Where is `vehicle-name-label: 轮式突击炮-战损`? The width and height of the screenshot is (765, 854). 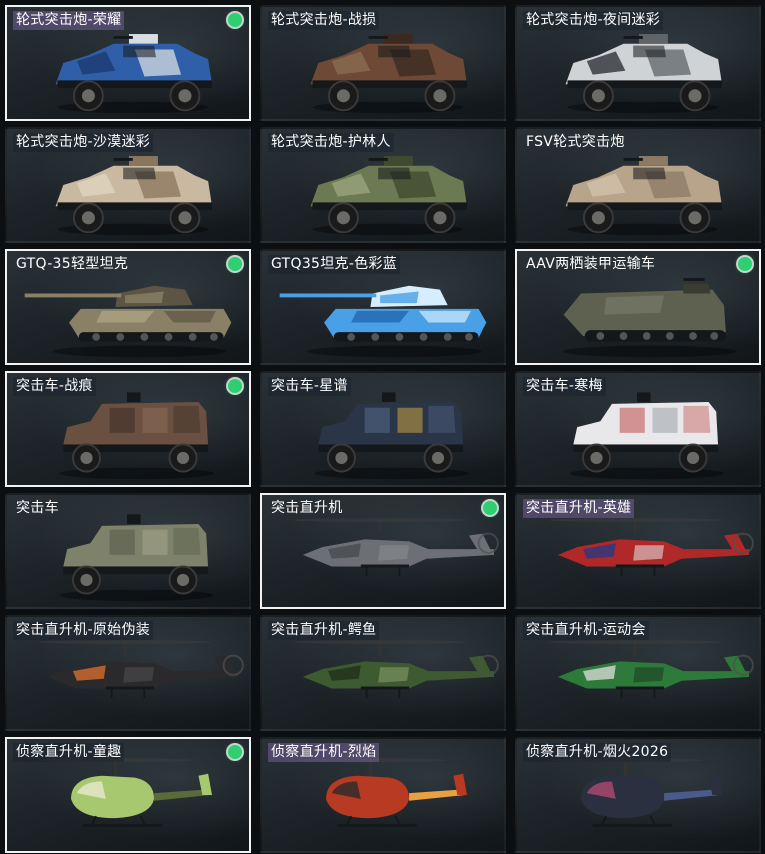
vehicle-name-label: 轮式突击炮-战损 is located at coordinates (324, 20).